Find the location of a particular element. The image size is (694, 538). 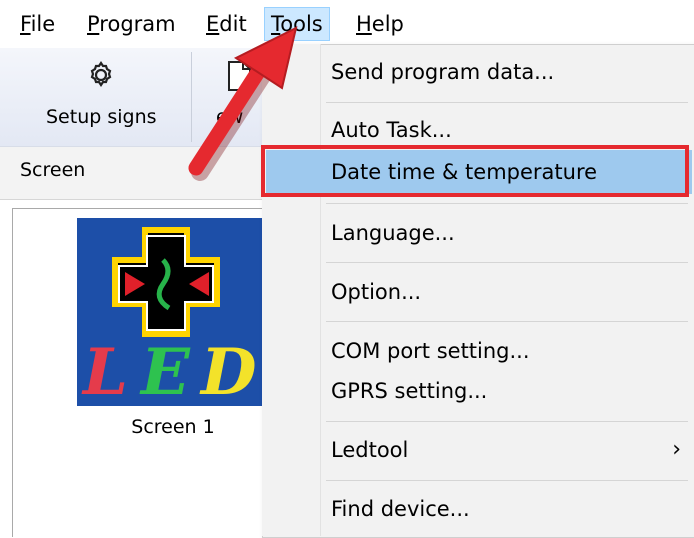

menu-help-mnemonic: H is located at coordinates (364, 24).